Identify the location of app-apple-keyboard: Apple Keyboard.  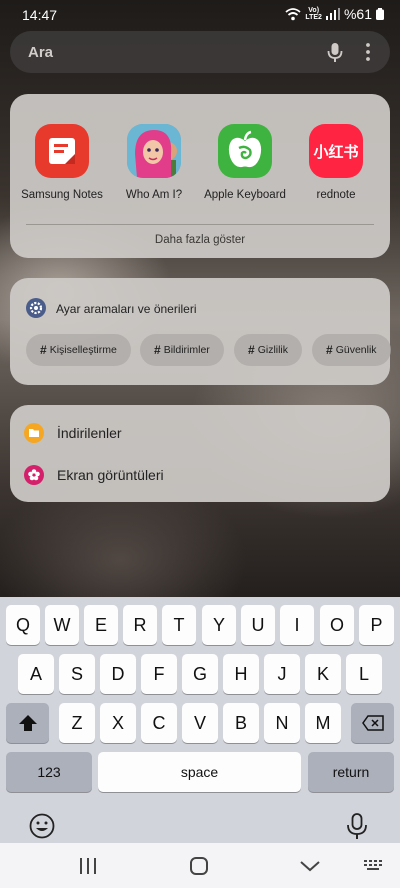
(245, 162).